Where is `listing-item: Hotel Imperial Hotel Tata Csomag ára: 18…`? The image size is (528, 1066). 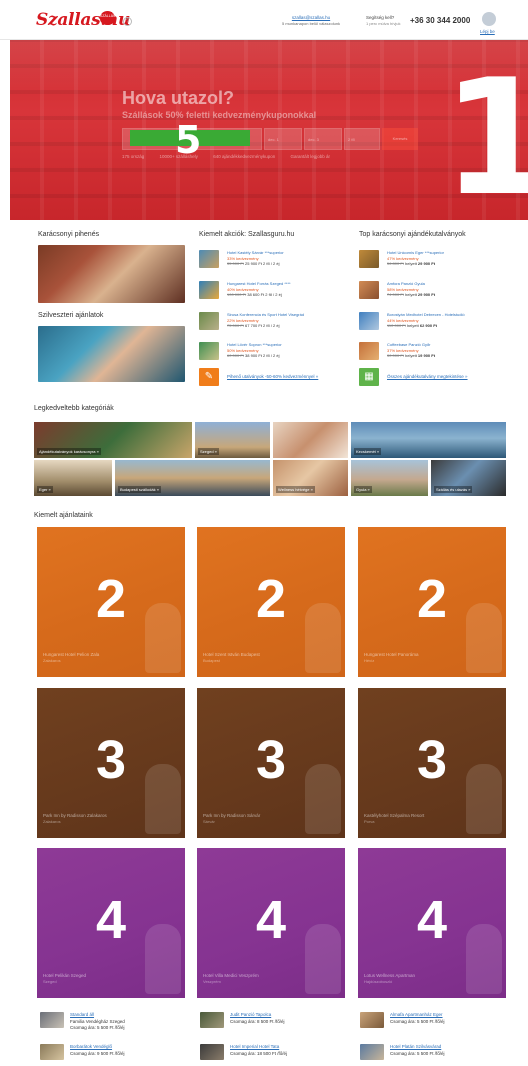
listing-item: Hotel Imperial Hotel Tata Csomag ára: 18… is located at coordinates (275, 1054).